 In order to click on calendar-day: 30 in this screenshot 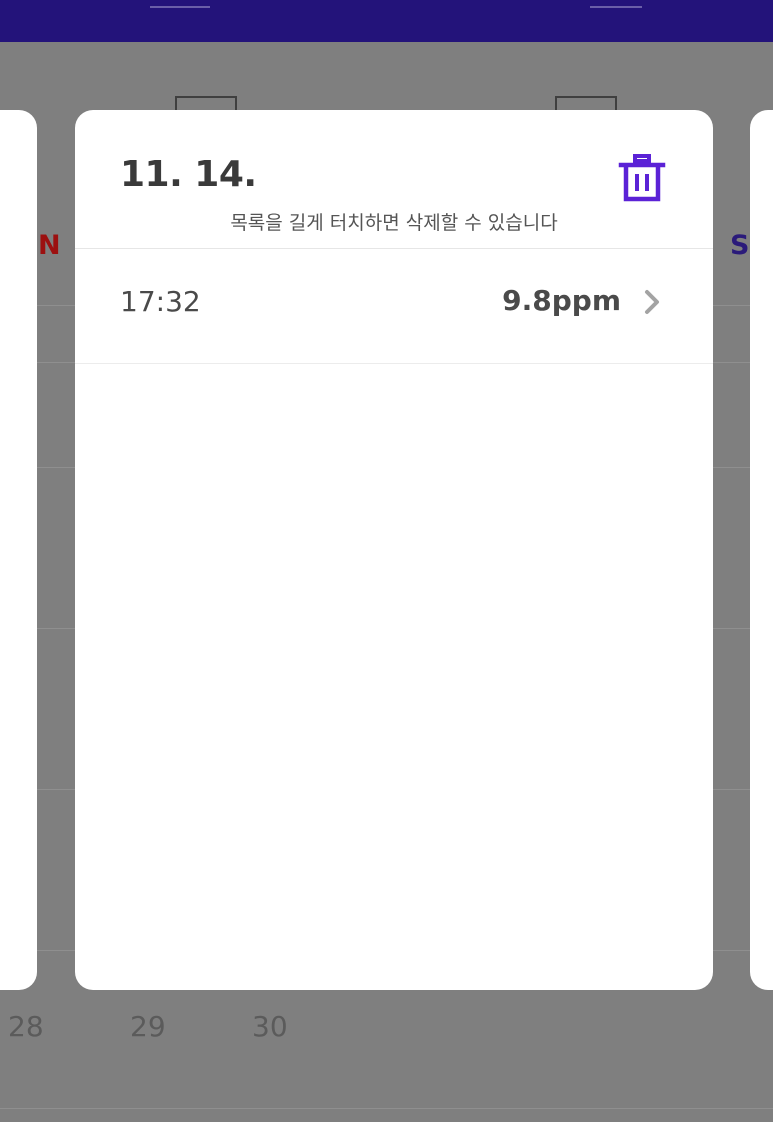, I will do `click(270, 1026)`.